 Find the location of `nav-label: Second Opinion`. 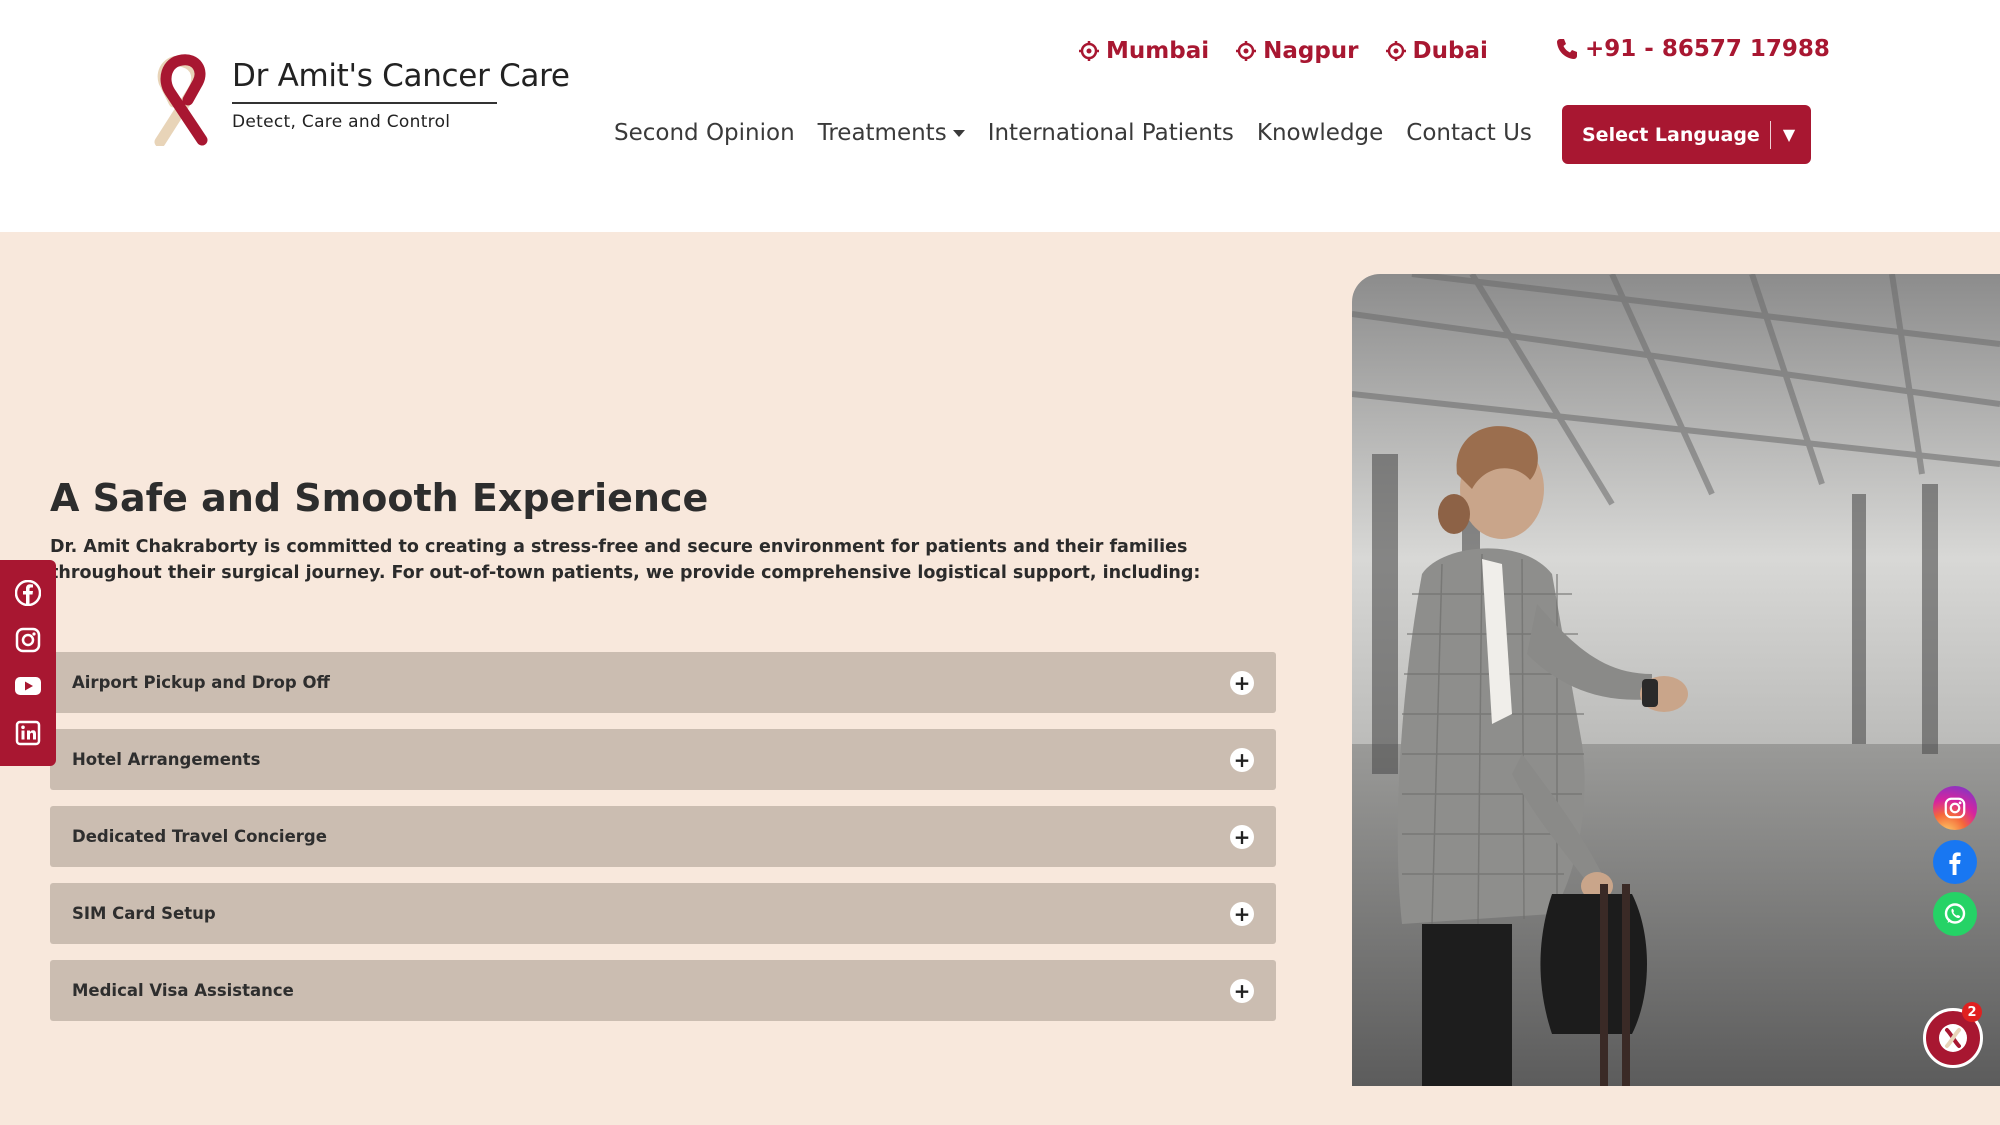

nav-label: Second Opinion is located at coordinates (704, 133).